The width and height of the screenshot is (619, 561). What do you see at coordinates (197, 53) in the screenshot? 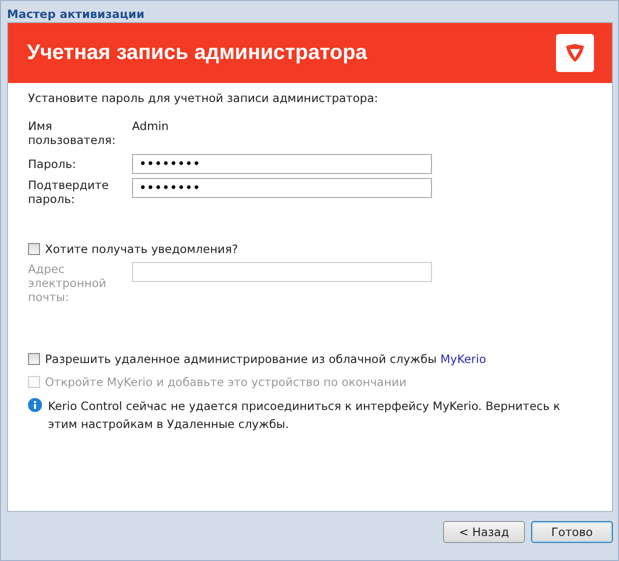
I see `header-title: Учетная запись администратора` at bounding box center [197, 53].